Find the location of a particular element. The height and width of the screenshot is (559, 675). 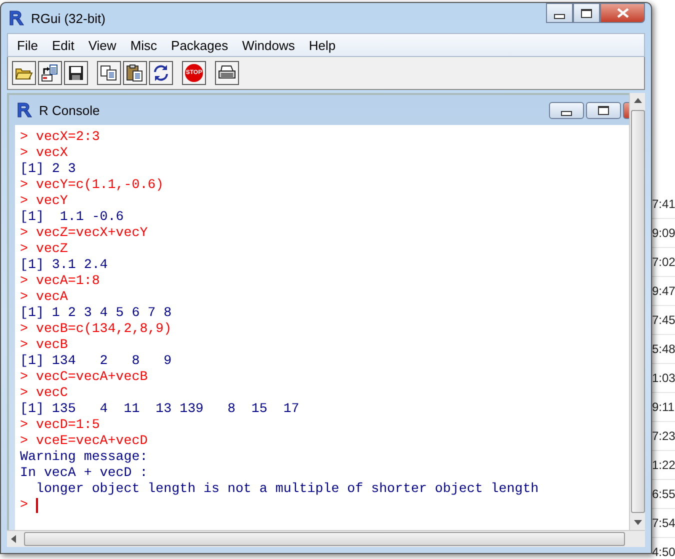

console-output: [1] 1.1 -0.6 is located at coordinates (72, 217).